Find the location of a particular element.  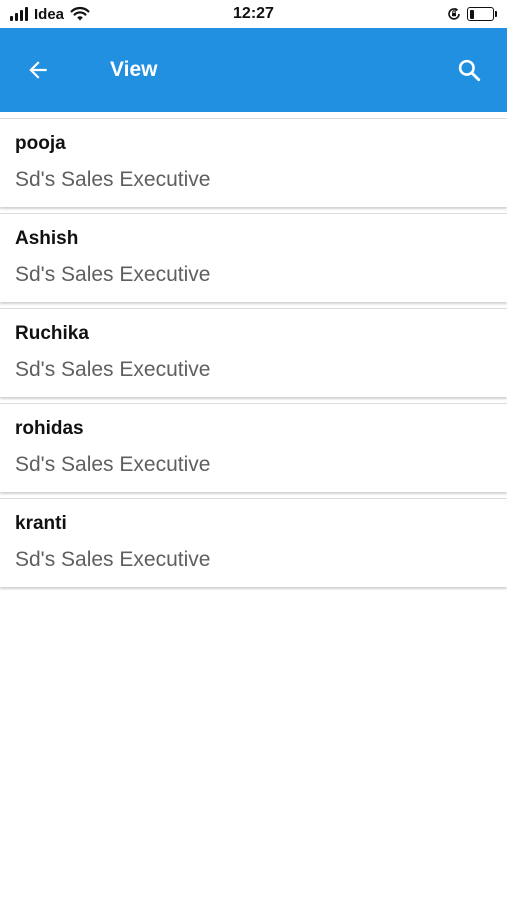

battery-icon is located at coordinates (482, 14).